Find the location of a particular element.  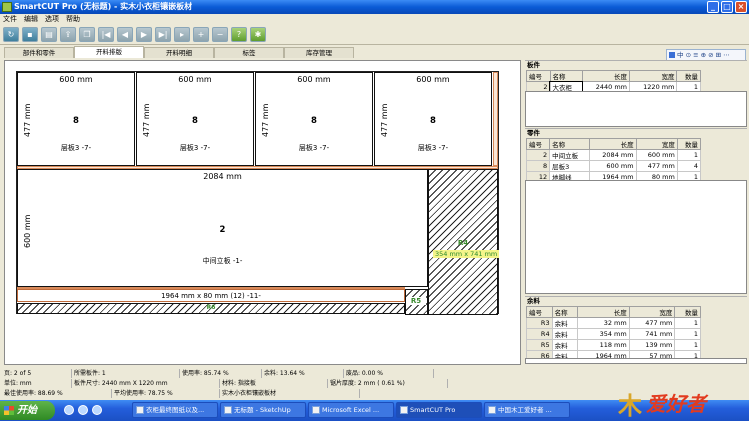

menu-options: 选项 is located at coordinates (52, 19).